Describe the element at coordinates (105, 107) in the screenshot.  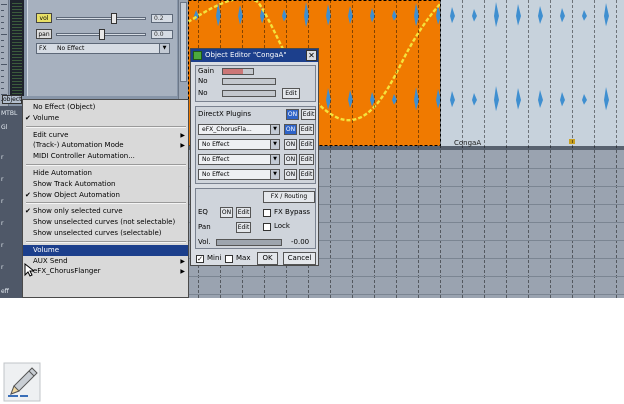
I see `menu-item: No Effect (Object)` at that location.